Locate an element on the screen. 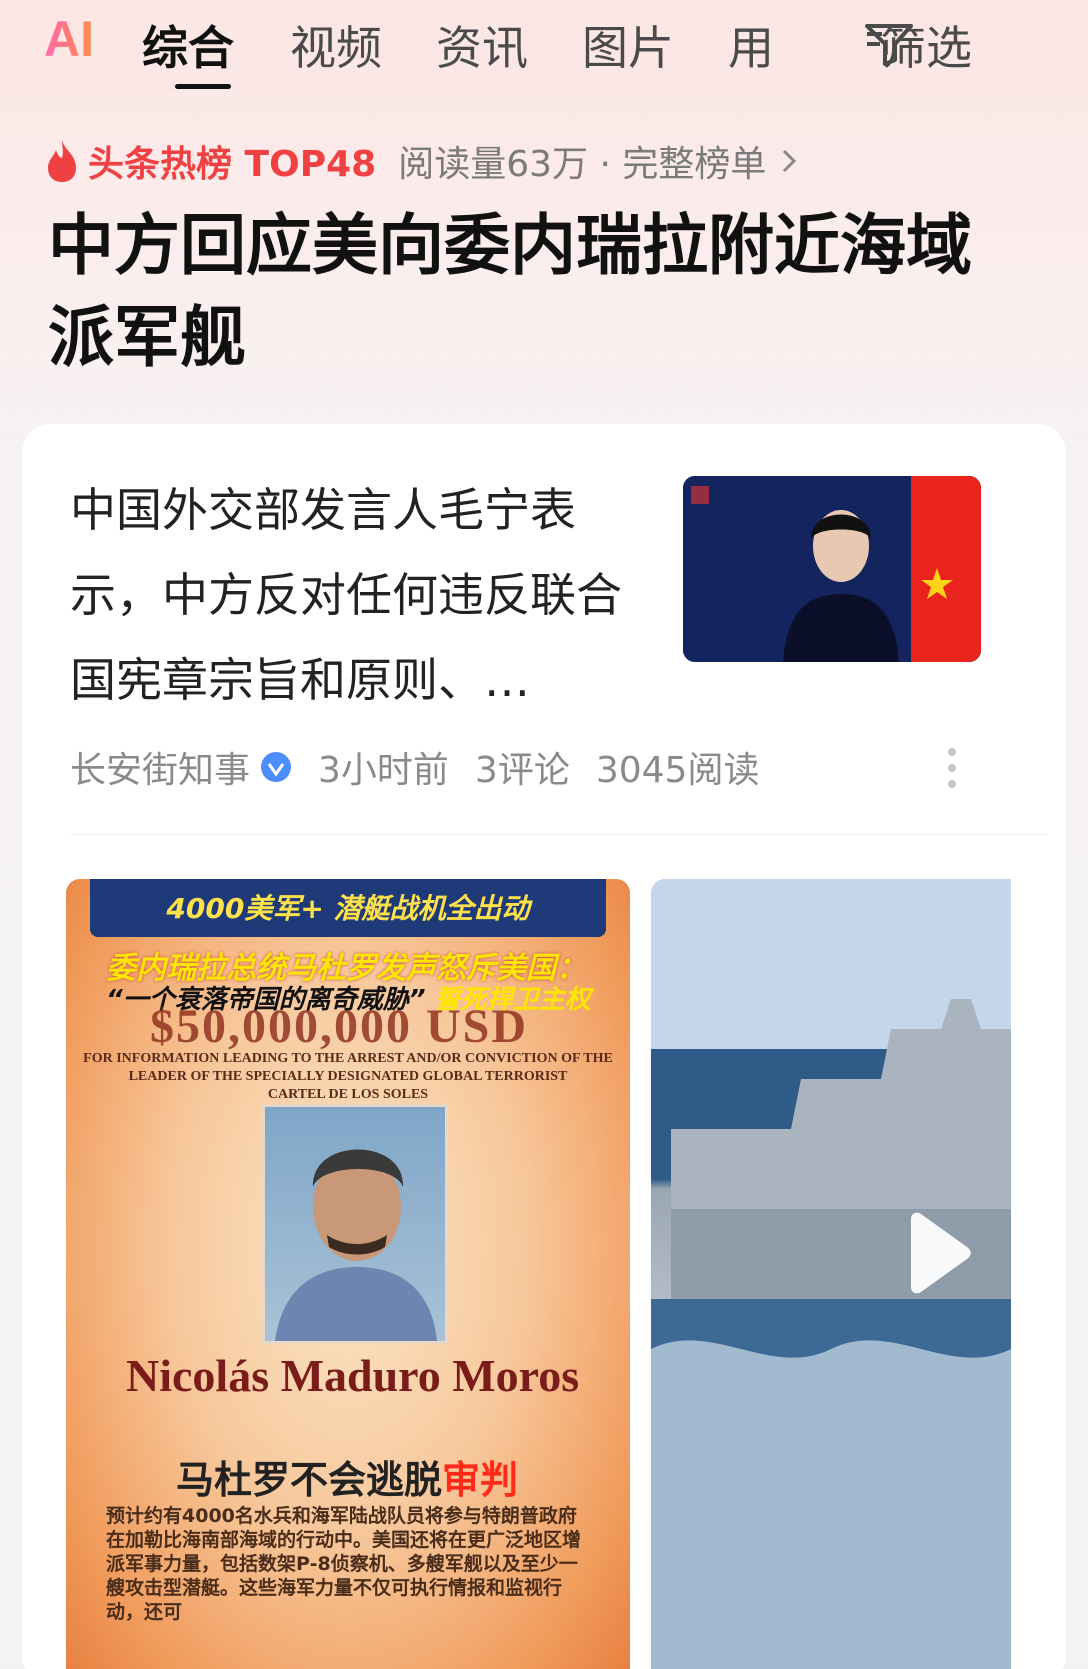  video-subtitle: 马杜罗不会逃脱审判 is located at coordinates (347, 1476).